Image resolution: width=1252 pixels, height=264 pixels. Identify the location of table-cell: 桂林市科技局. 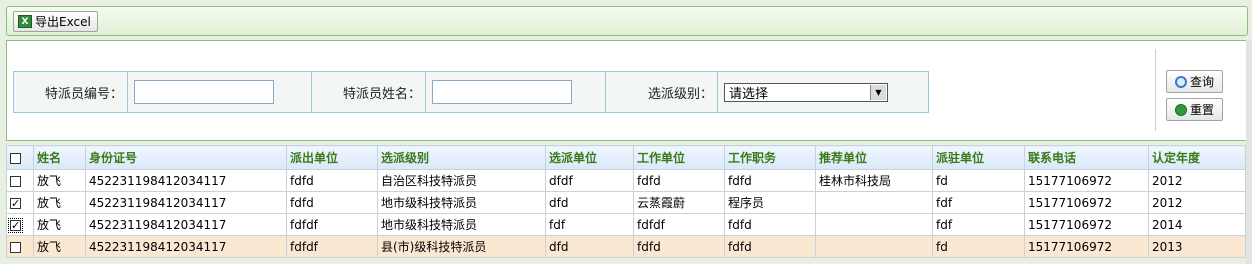
(874, 180).